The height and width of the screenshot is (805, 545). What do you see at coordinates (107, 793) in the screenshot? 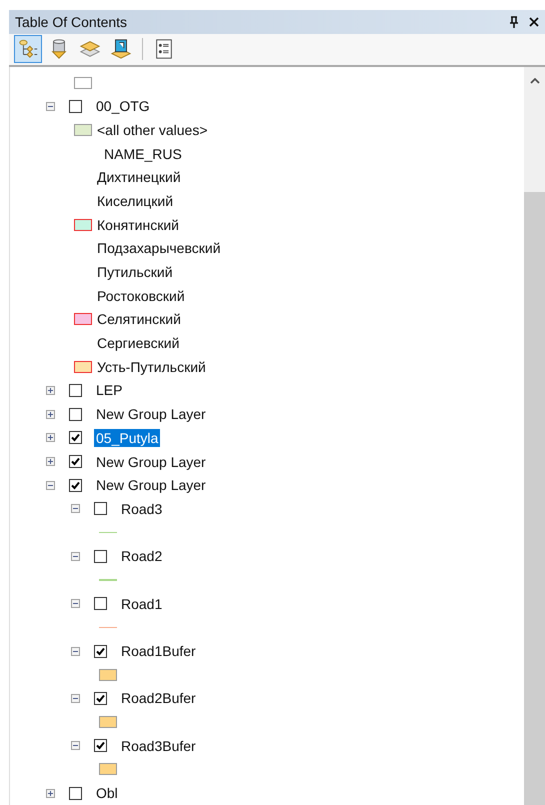
I see `layer-name: Obl` at bounding box center [107, 793].